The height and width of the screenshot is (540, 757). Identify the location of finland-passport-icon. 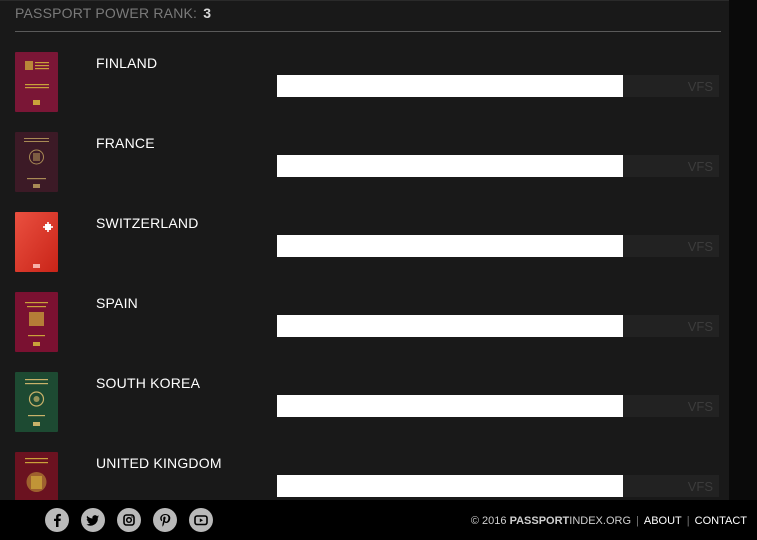
(36, 82).